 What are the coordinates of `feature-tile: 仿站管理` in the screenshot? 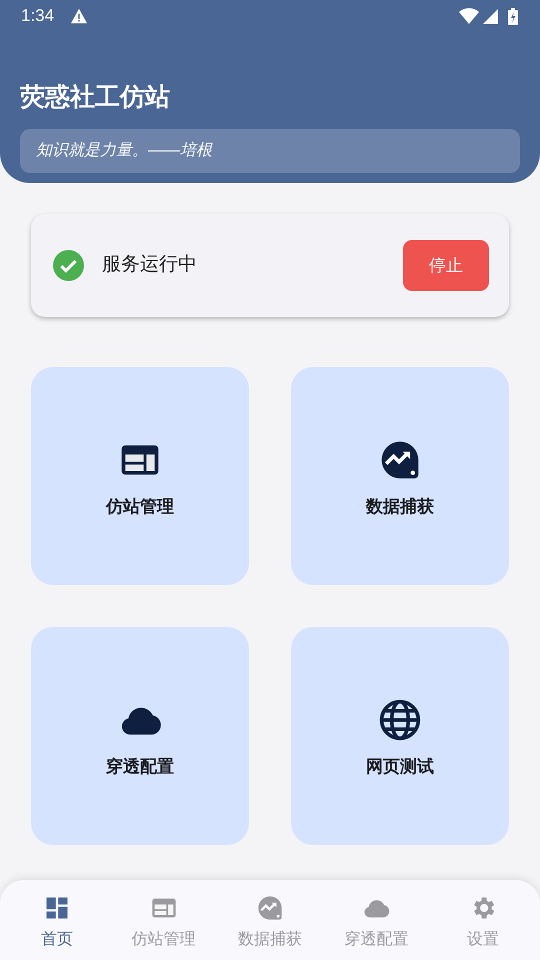 It's located at (140, 476).